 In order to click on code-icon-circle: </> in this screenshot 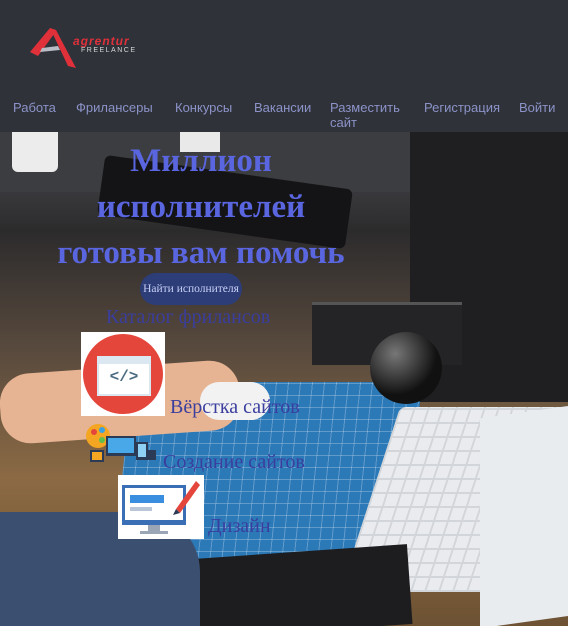, I will do `click(123, 374)`.